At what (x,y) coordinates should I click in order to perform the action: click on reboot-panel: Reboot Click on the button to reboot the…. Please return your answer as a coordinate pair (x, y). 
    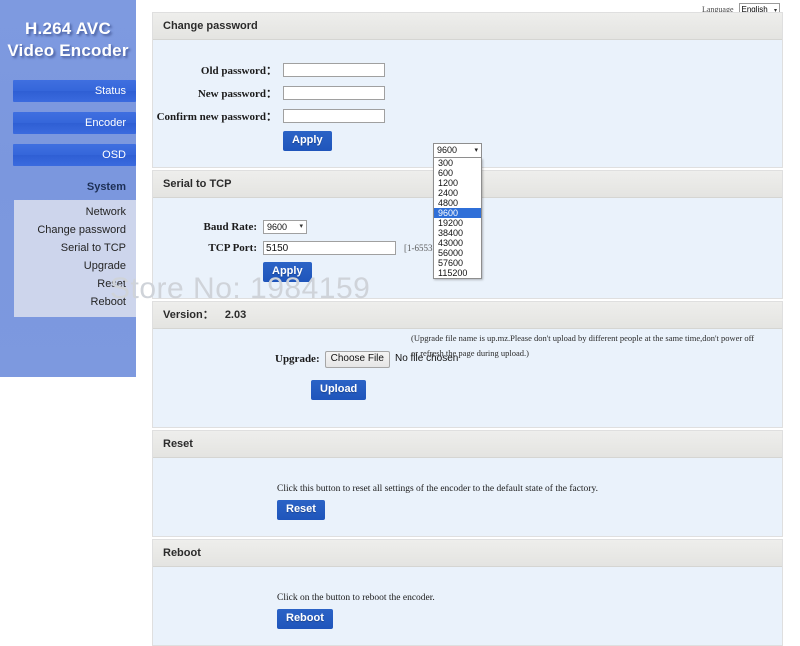
    Looking at the image, I should click on (467, 592).